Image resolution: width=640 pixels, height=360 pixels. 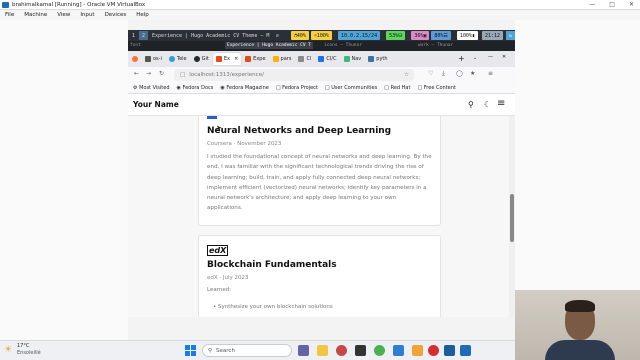 I want to click on bookmark-red-hat: □ Red Hat, so click(x=397, y=88).